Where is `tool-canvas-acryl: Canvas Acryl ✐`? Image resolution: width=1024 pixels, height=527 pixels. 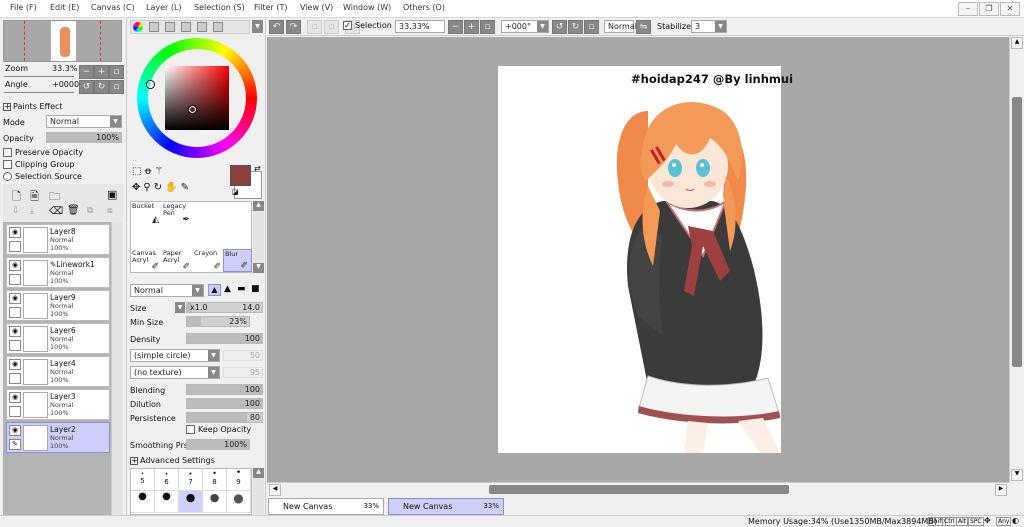
tool-canvas-acryl: Canvas Acryl ✐ is located at coordinates (146, 260).